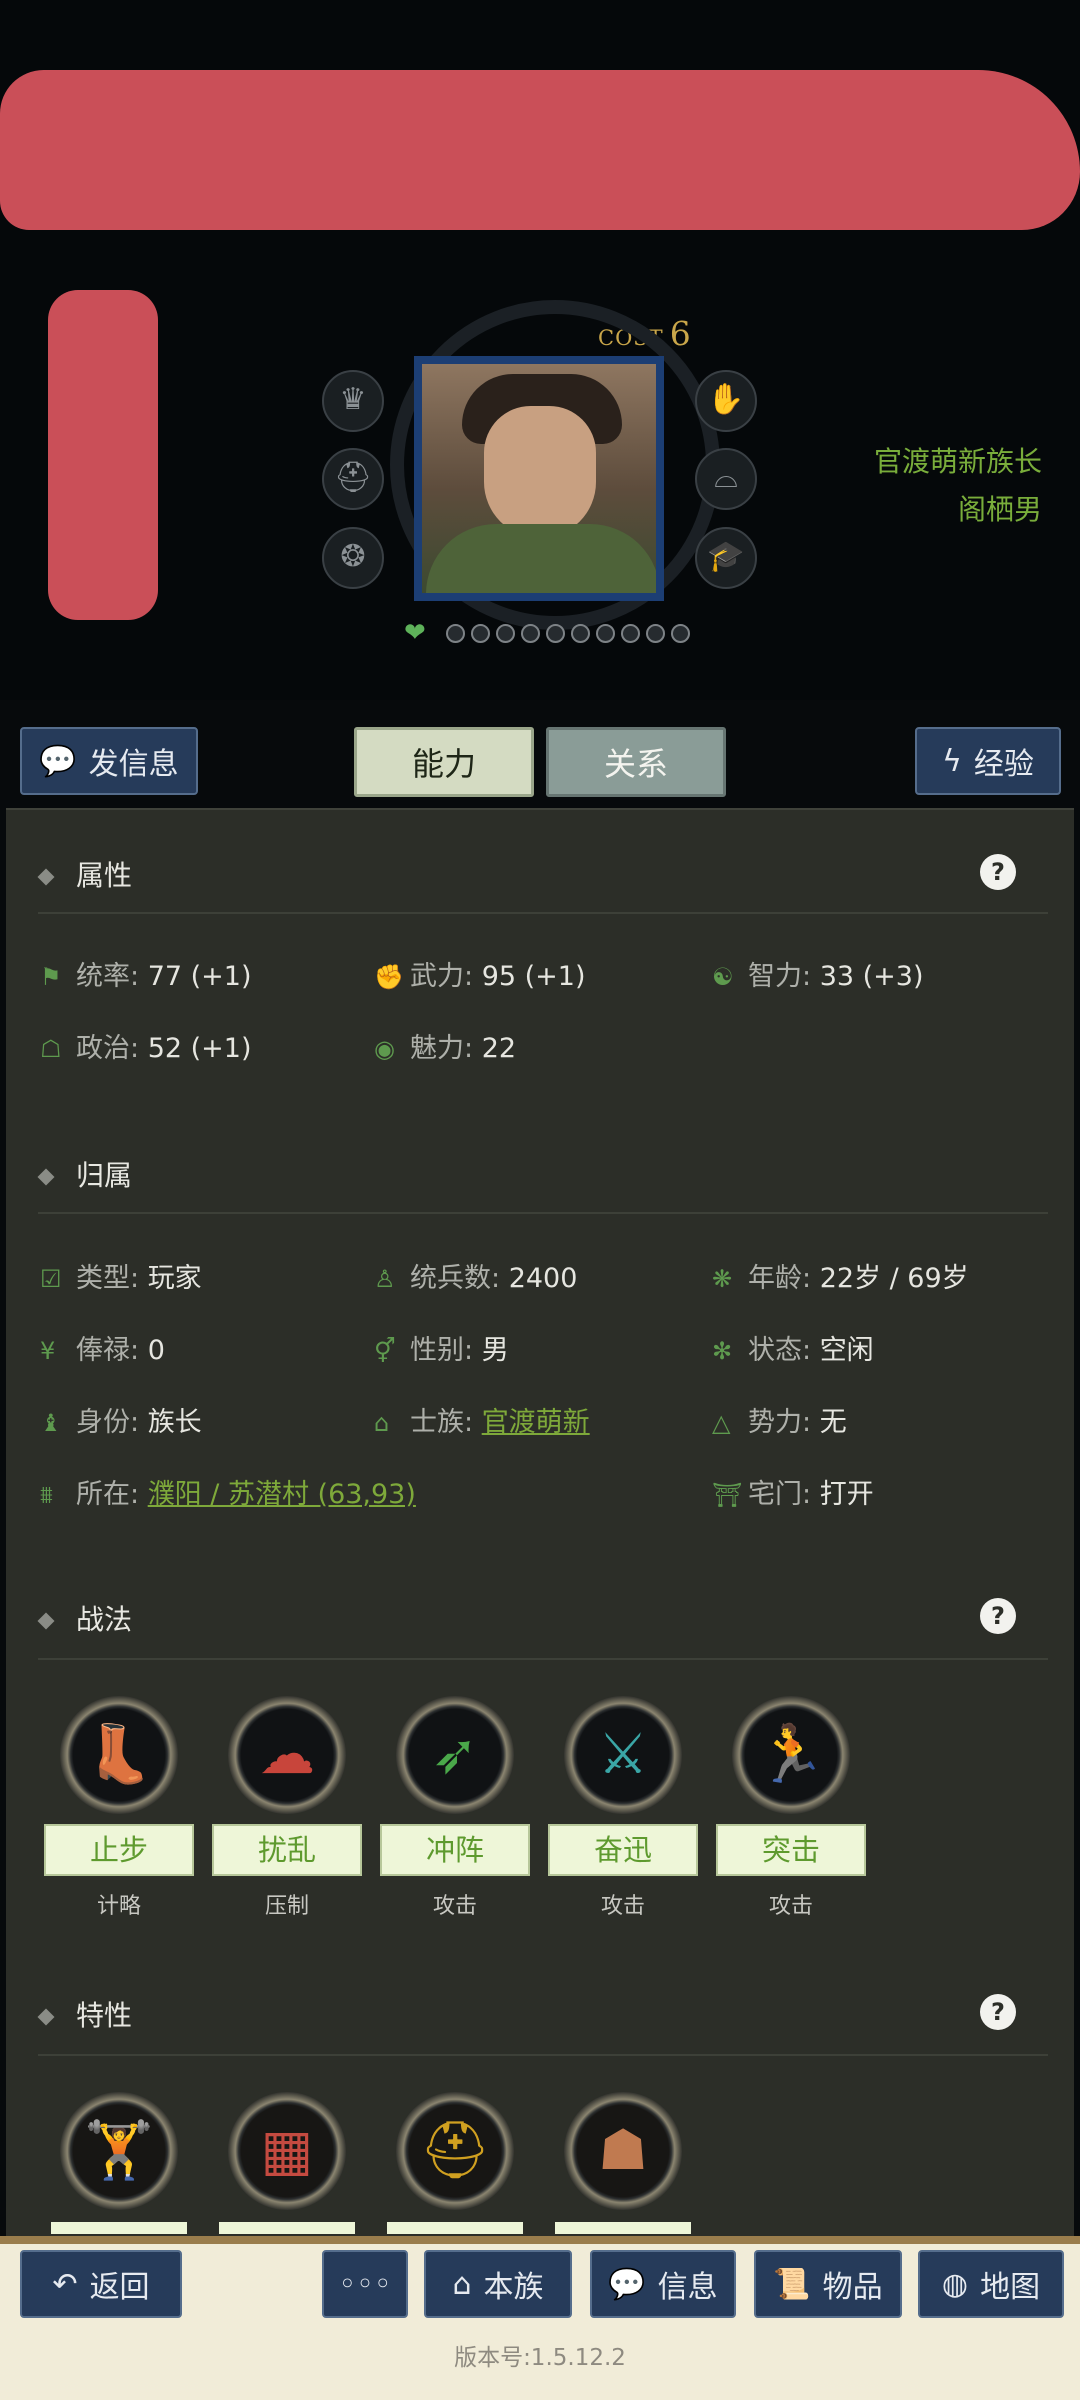 The image size is (1080, 2400). What do you see at coordinates (840, 1278) in the screenshot?
I see `field-age: ❋ 年龄: 22岁 / 69岁` at bounding box center [840, 1278].